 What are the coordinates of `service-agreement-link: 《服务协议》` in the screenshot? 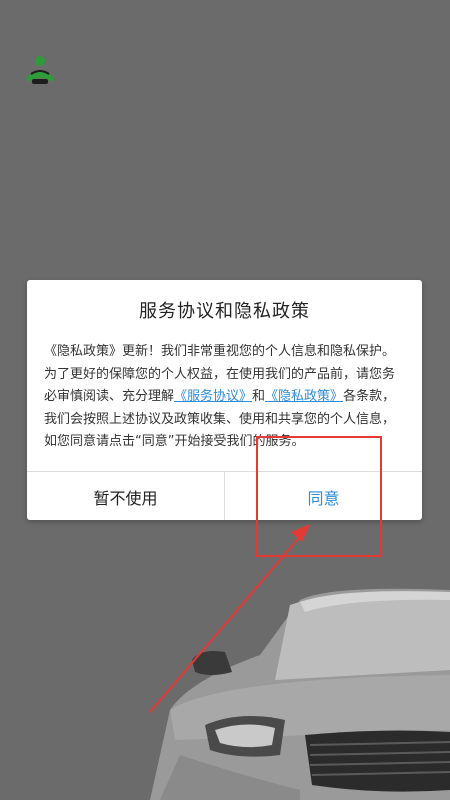 It's located at (213, 396).